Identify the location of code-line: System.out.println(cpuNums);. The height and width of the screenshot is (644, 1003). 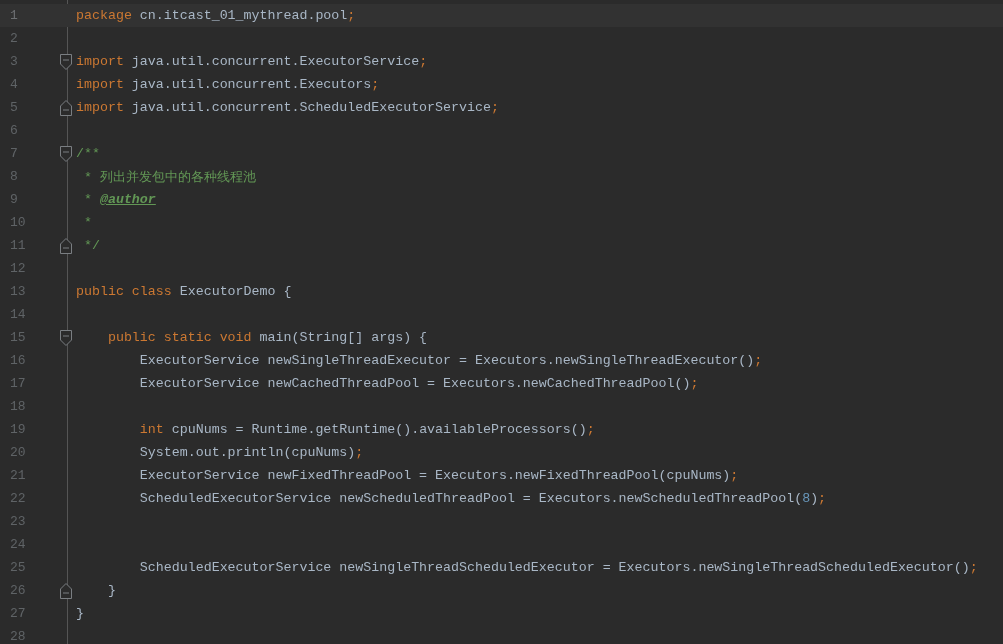
(251, 452).